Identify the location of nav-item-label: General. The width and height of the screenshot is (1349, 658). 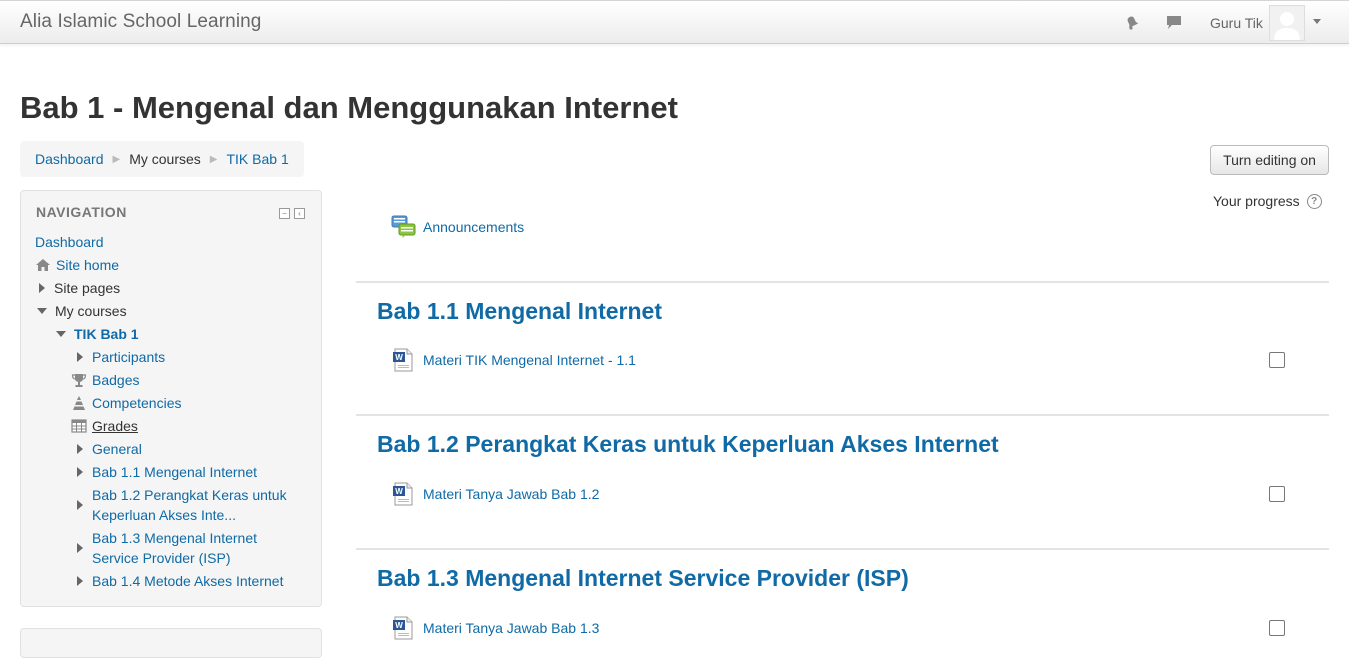
(117, 449).